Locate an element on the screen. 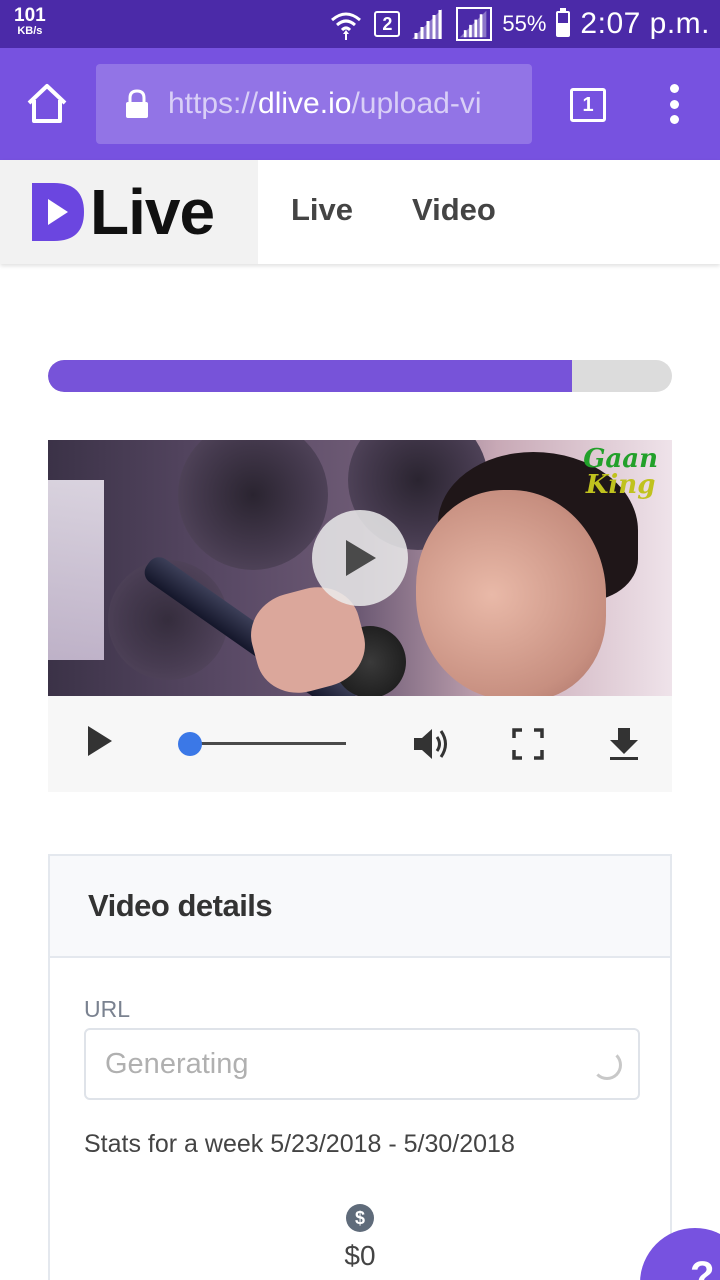 The width and height of the screenshot is (720, 1280). network-speed-unit: KB/s is located at coordinates (30, 31).